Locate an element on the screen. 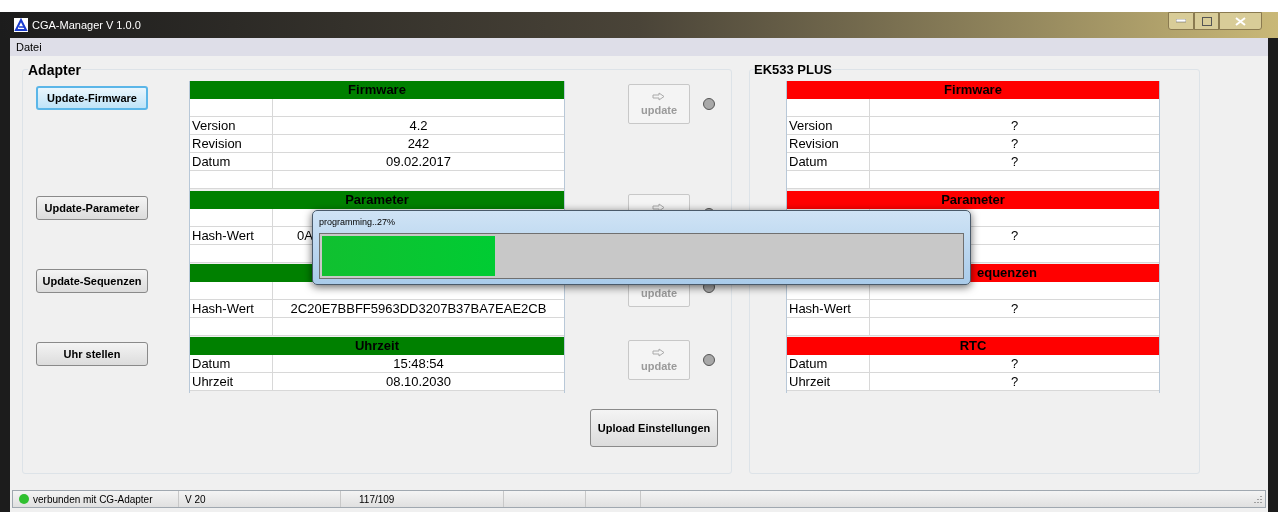 The image size is (1282, 512). app-logo-icon is located at coordinates (21, 25).